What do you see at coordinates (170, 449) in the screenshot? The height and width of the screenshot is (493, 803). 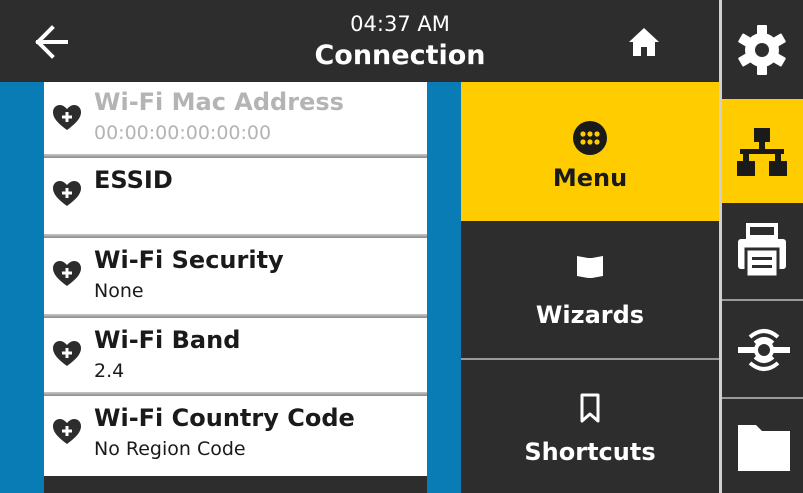 I see `list-item-value: No Region Code` at bounding box center [170, 449].